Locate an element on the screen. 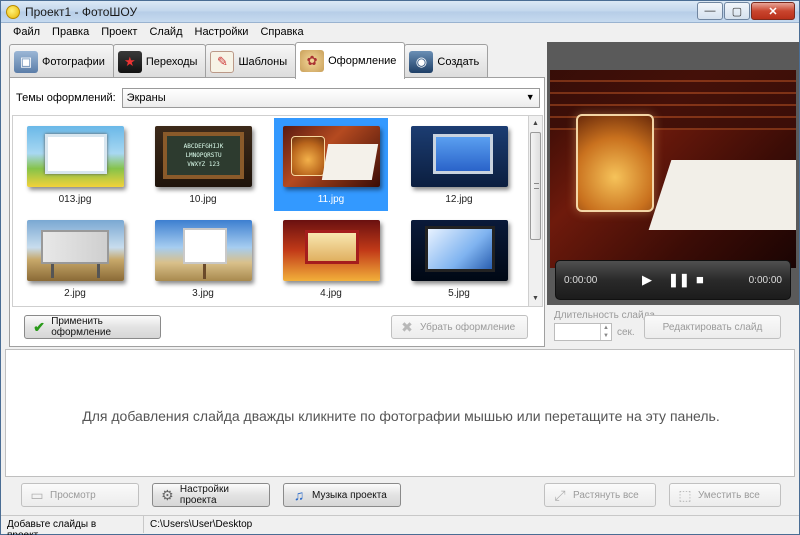  thumbnail-name: 4.jpg is located at coordinates (331, 293).